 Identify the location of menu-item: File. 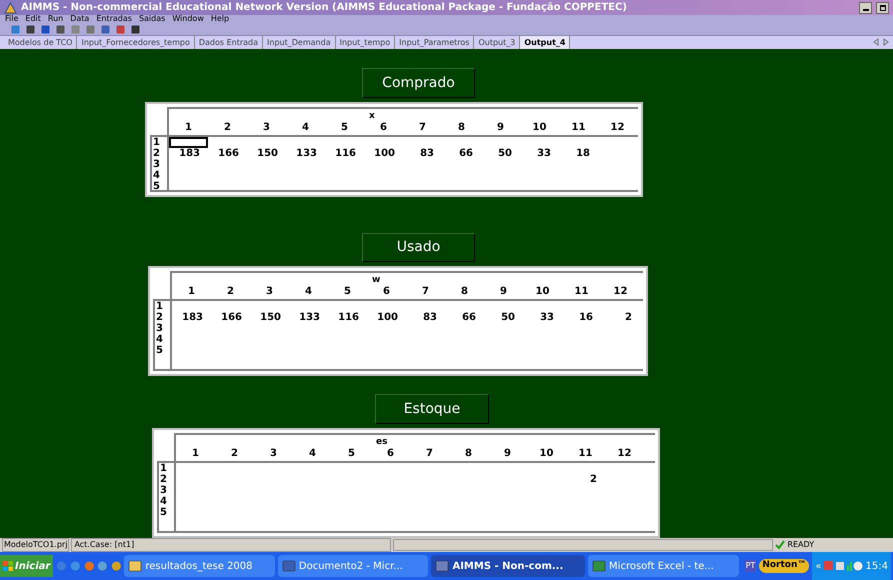
(11, 19).